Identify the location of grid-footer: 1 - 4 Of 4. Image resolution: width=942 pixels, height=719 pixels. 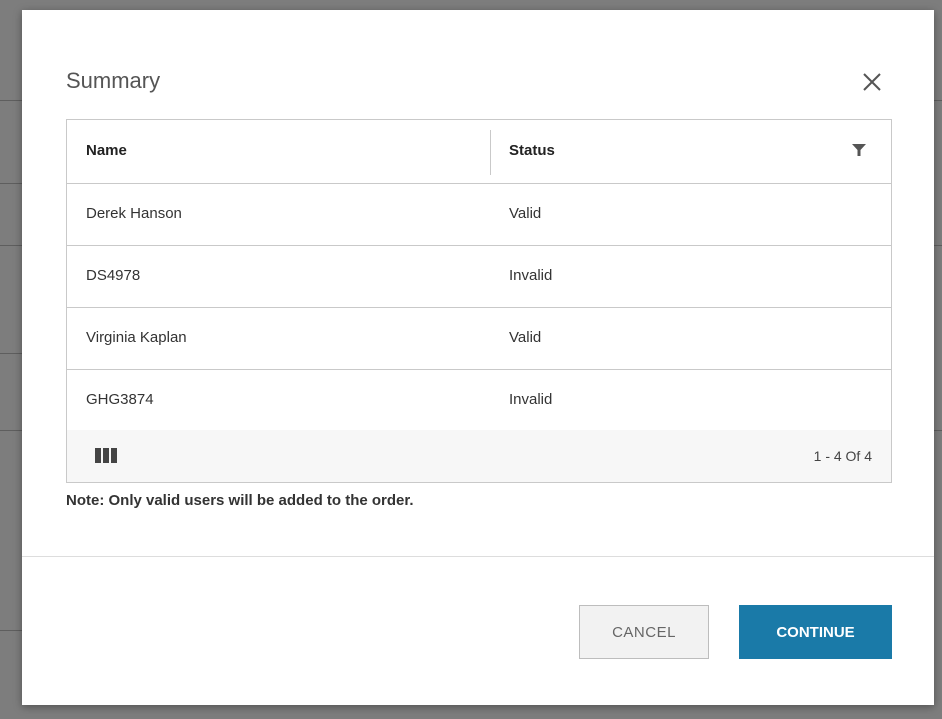
(479, 456).